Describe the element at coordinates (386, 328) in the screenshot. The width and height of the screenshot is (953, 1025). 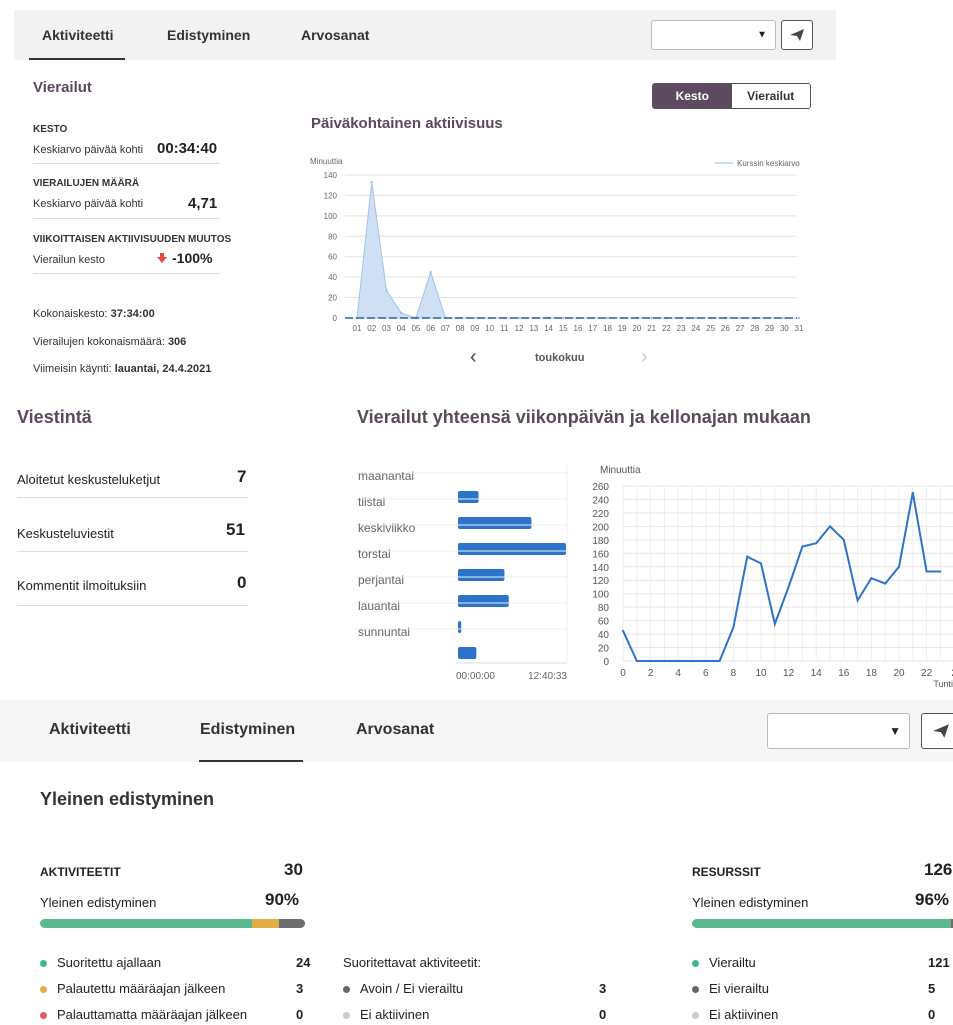
I see `x-tick-label: 03` at that location.